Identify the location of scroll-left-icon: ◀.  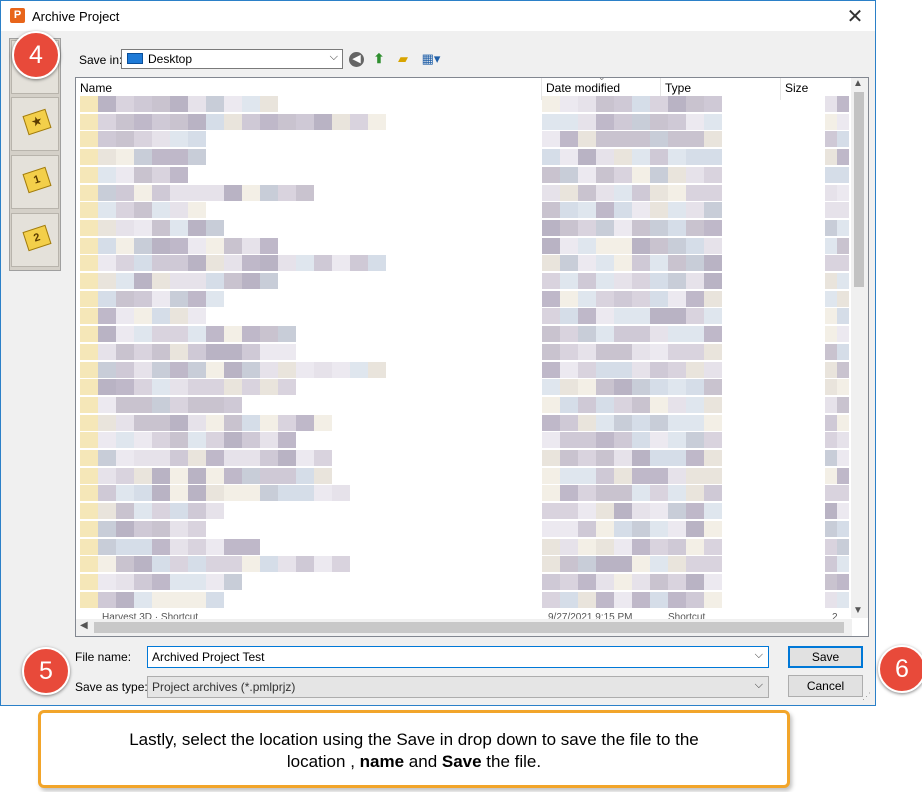
(84, 625).